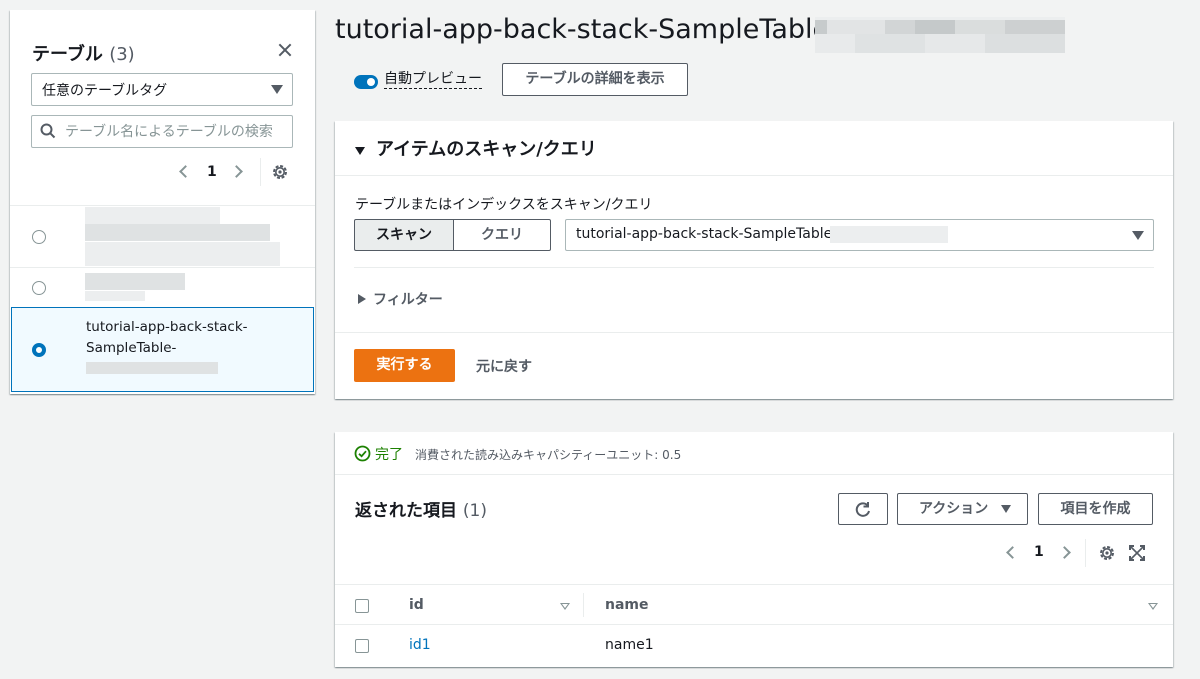 This screenshot has height=679, width=1200. Describe the element at coordinates (167, 338) in the screenshot. I see `selected-table-name: tutorial-app-back-stack- SampleTable-` at that location.